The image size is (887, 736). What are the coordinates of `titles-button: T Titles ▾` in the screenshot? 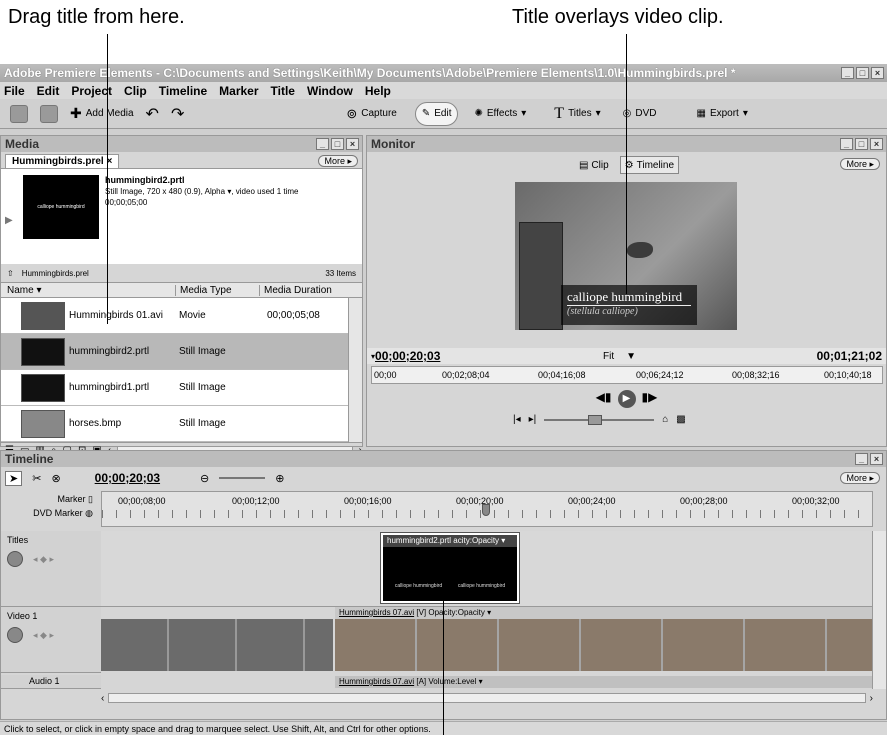 It's located at (577, 114).